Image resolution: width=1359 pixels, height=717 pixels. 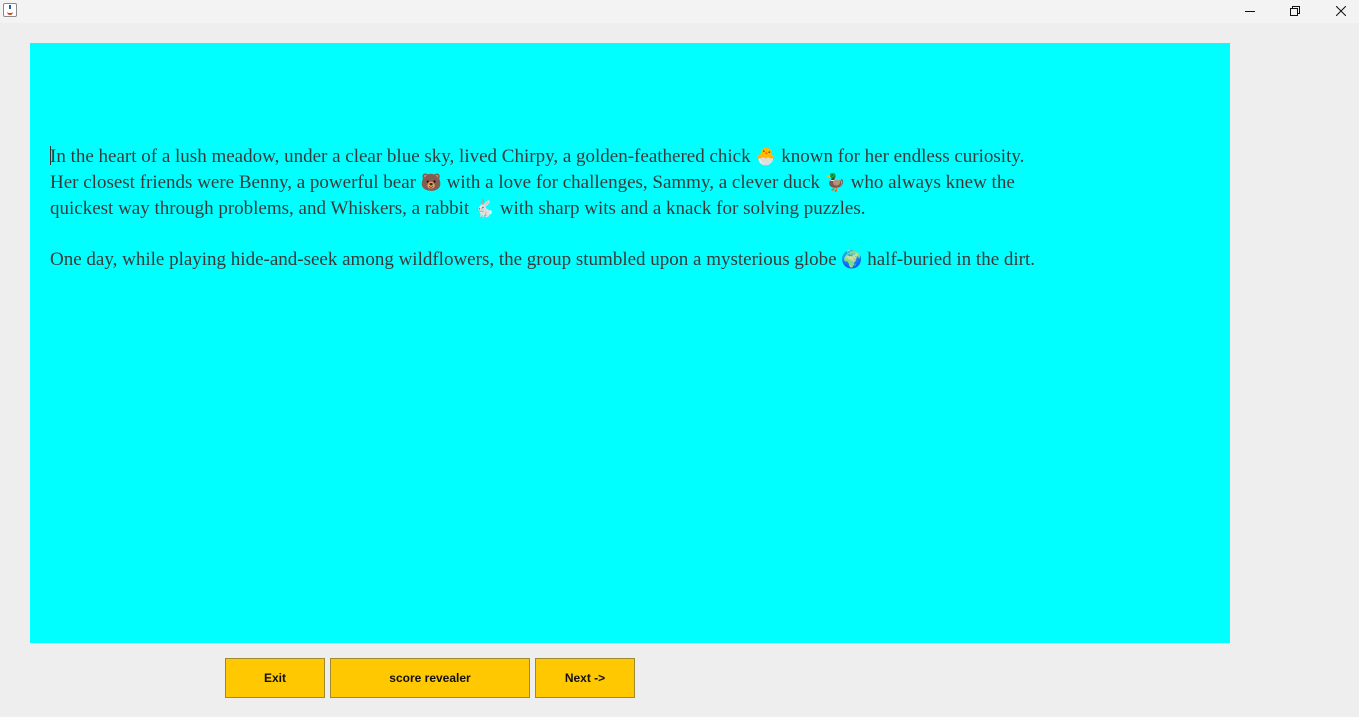 What do you see at coordinates (835, 183) in the screenshot?
I see `duck-icon: 🦆` at bounding box center [835, 183].